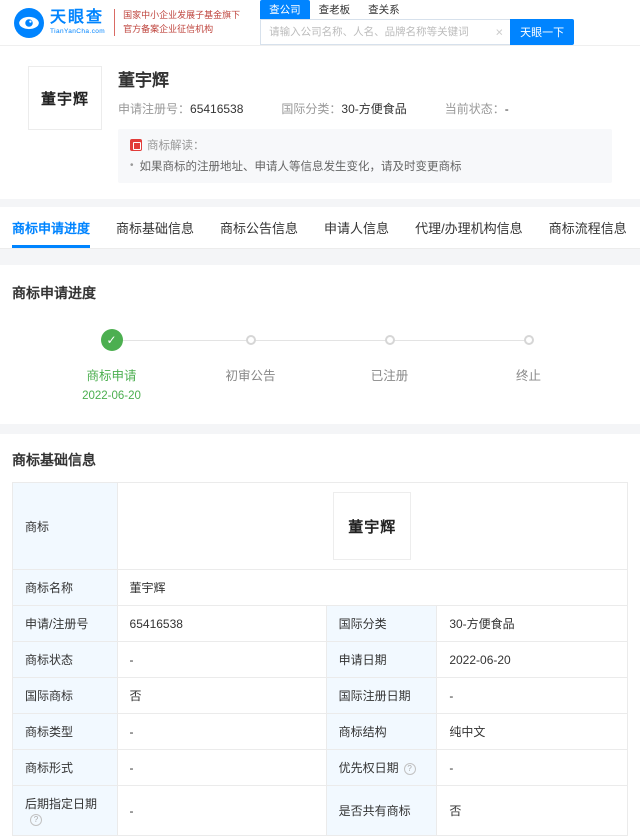  Describe the element at coordinates (259, 227) in the screenshot. I see `tab-announcement-info: 商标公告信息` at that location.